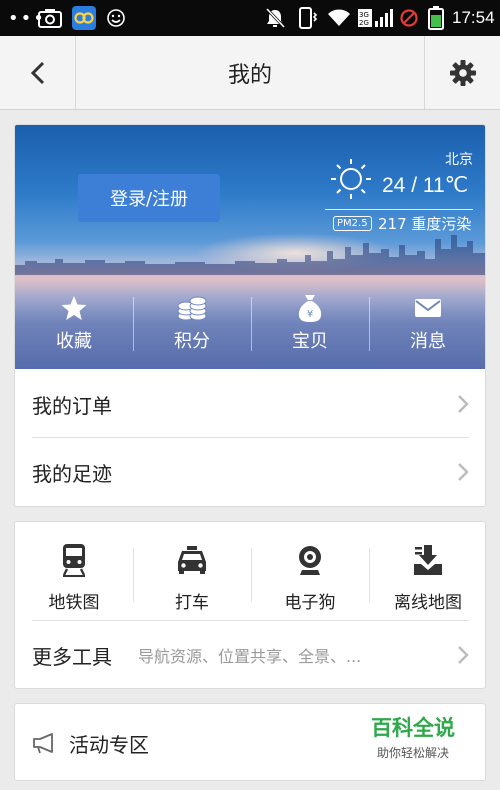  I want to click on status-time: 17:54, so click(473, 17).